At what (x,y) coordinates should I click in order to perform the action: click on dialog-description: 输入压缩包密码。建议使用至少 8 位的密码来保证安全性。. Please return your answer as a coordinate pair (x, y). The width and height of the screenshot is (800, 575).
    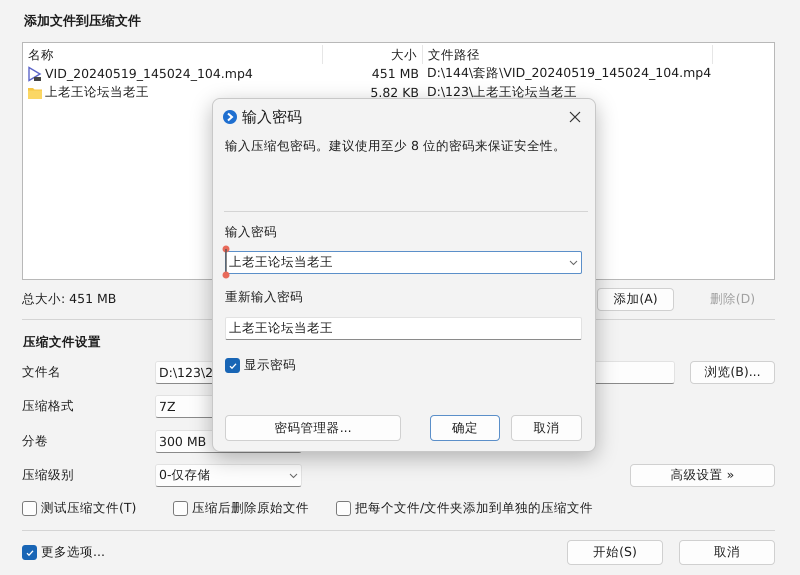
    Looking at the image, I should click on (396, 146).